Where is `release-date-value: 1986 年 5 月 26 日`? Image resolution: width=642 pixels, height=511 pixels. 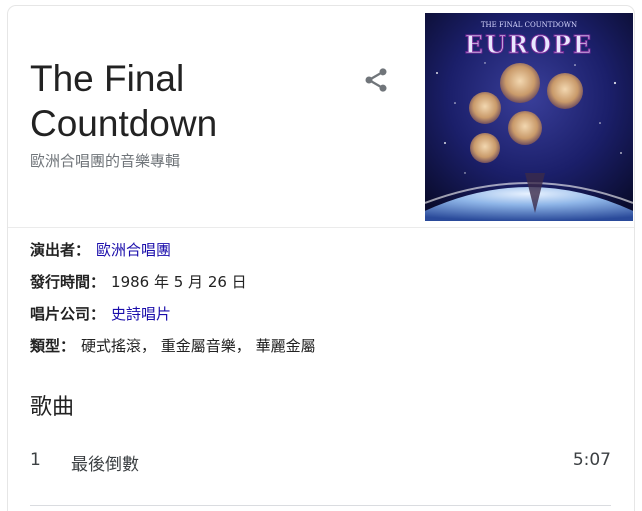 release-date-value: 1986 年 5 月 26 日 is located at coordinates (179, 282).